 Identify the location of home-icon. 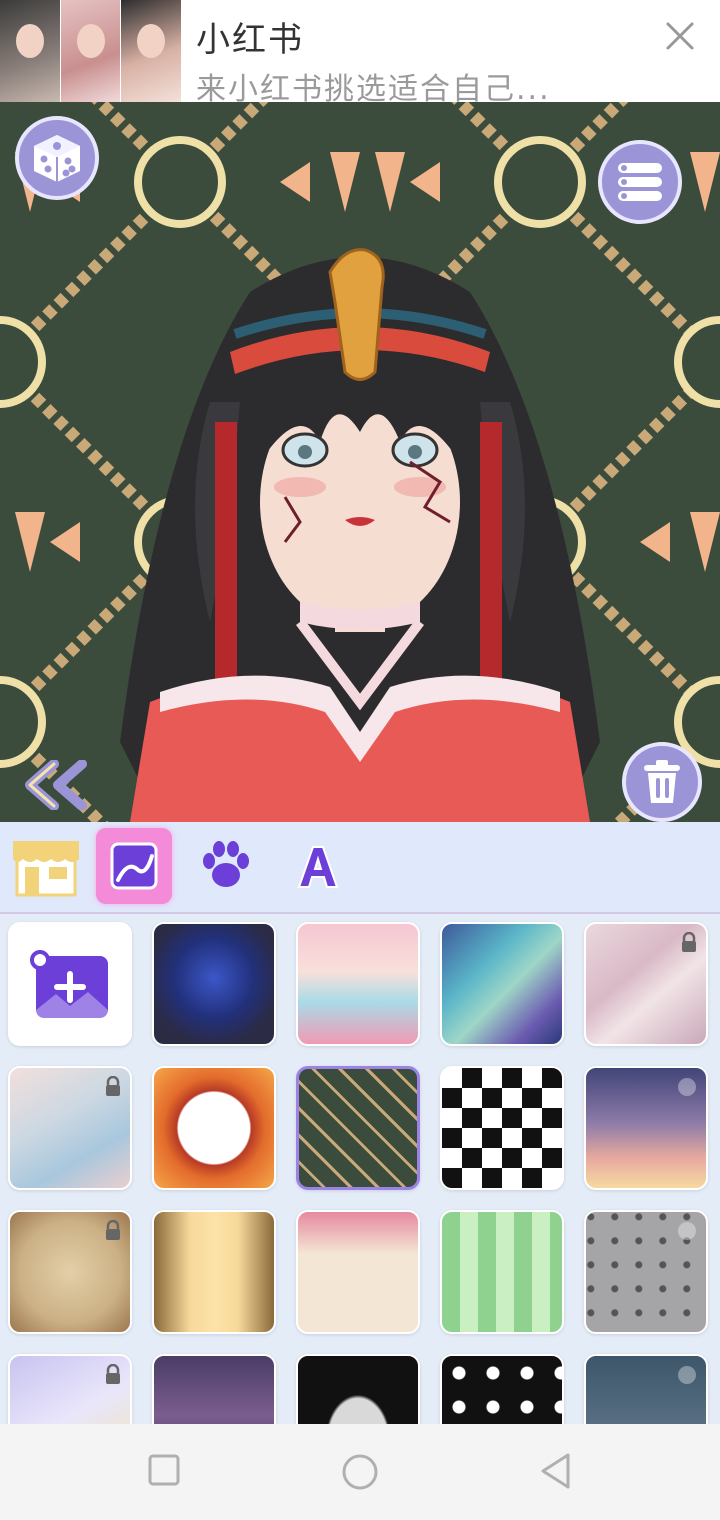
(360, 1472).